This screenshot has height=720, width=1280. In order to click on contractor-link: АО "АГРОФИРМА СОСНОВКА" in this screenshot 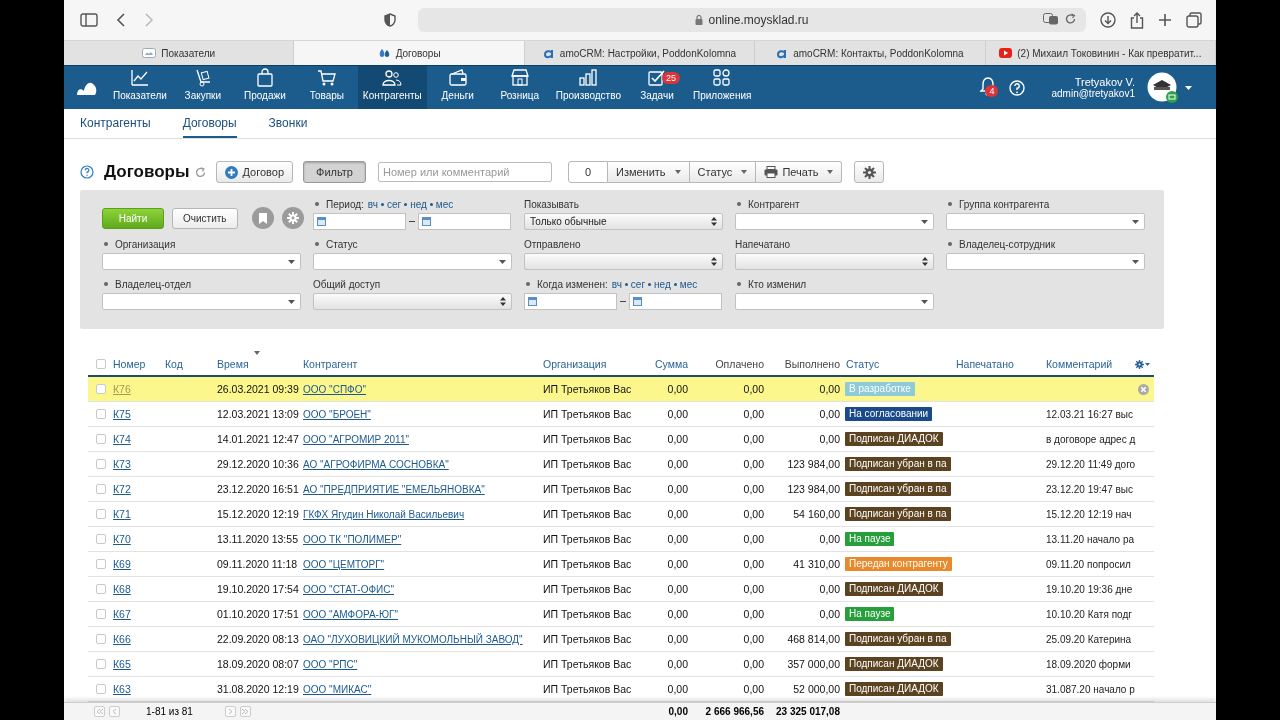, I will do `click(376, 464)`.